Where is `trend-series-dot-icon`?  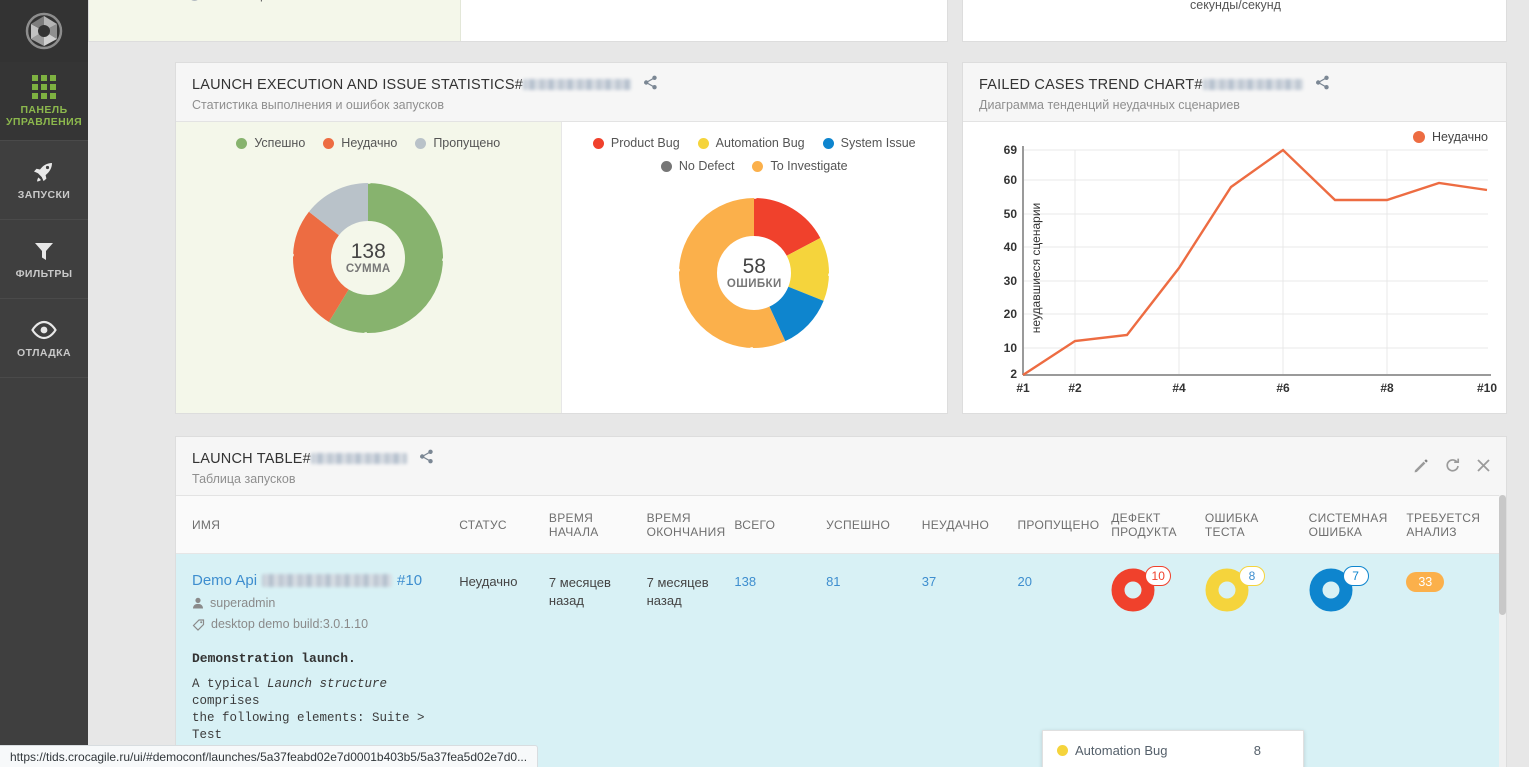
trend-series-dot-icon is located at coordinates (1418, 137).